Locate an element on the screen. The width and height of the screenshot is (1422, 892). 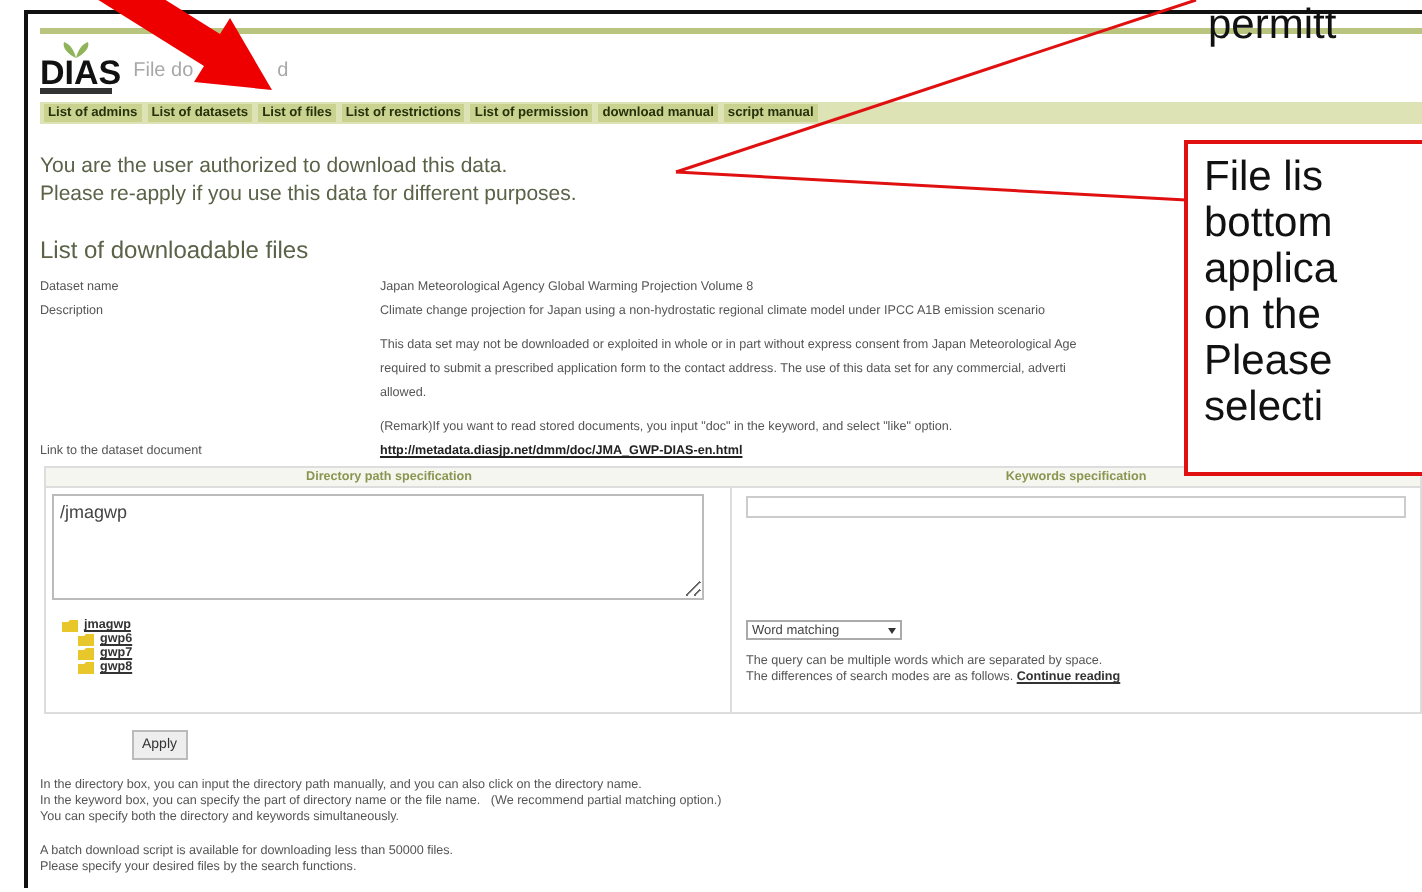
callout-text: selecti is located at coordinates (1265, 407).